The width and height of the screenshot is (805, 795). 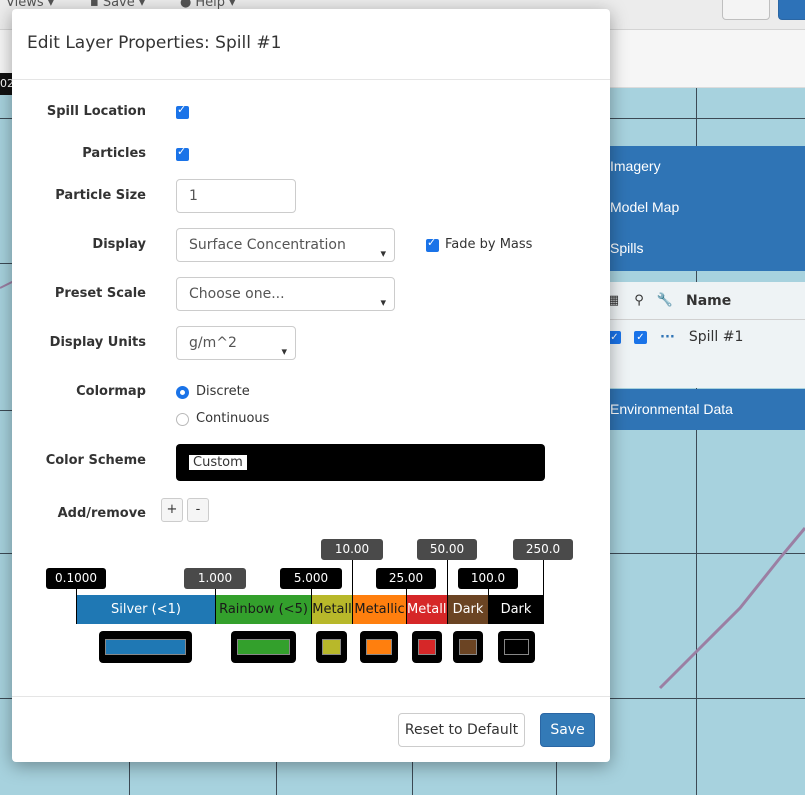 I want to click on panel-item-model-map: Model Map, so click(x=702, y=207).